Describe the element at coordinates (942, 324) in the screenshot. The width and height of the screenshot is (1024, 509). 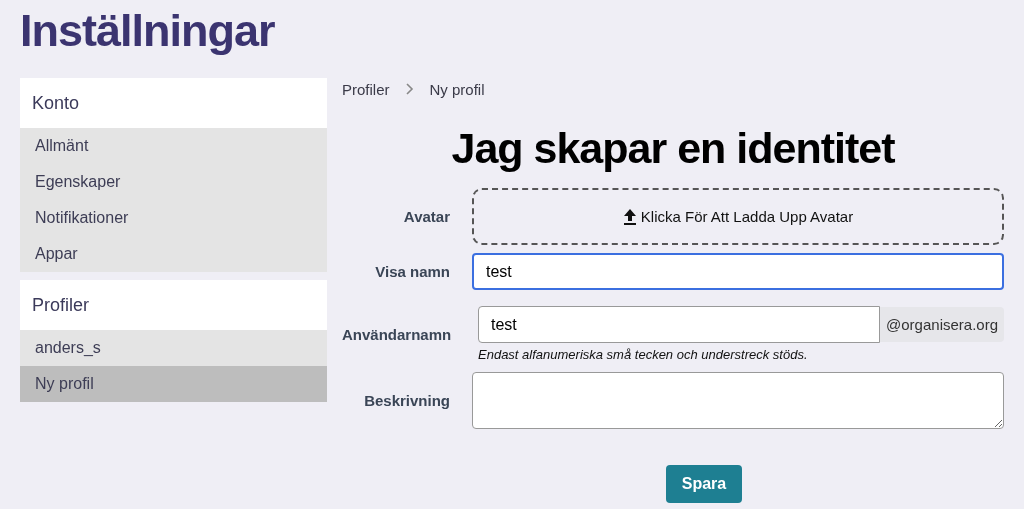
I see `domain-suffix: @organisera.org` at that location.